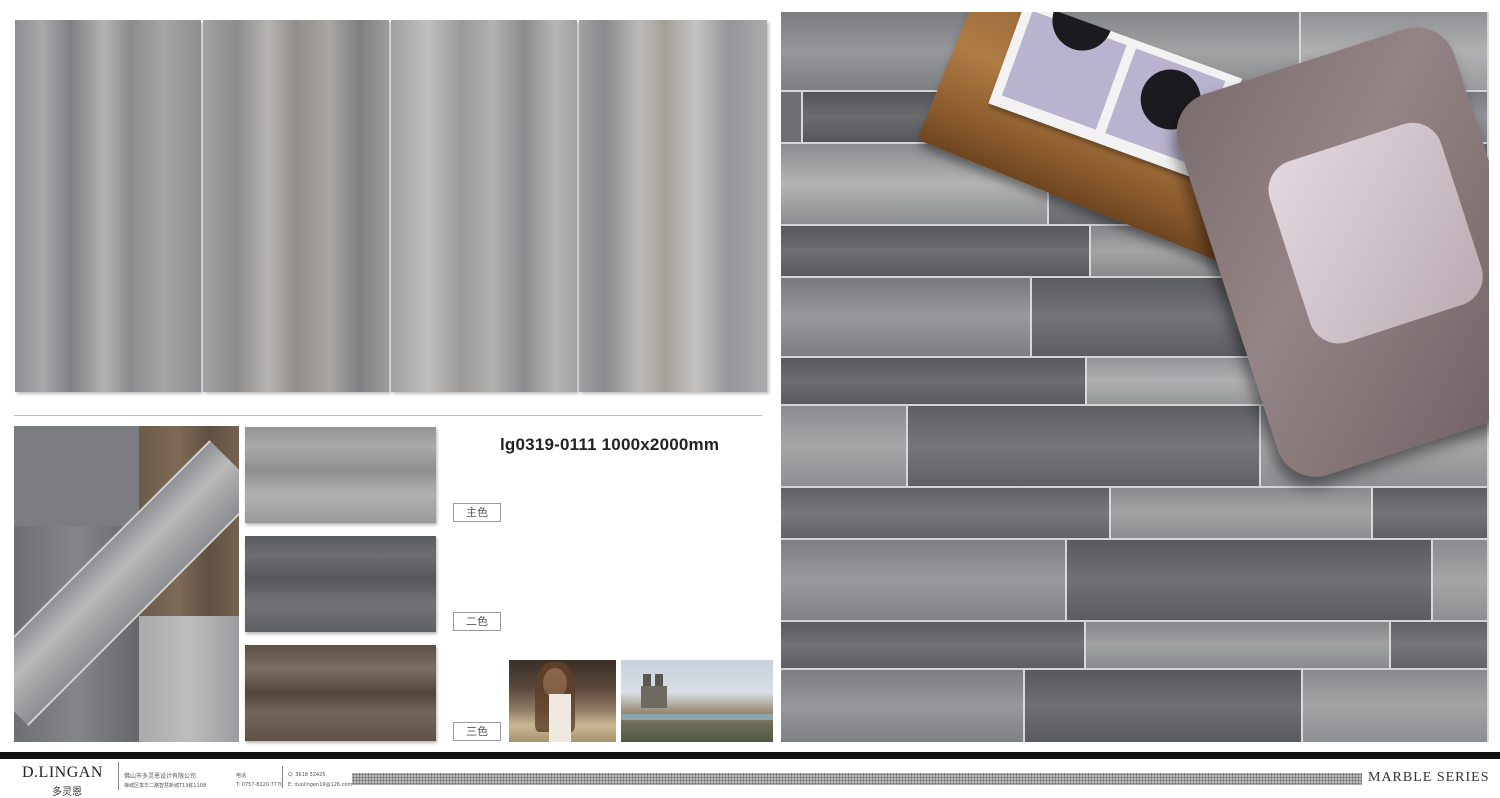 The image size is (1500, 798). Describe the element at coordinates (562, 701) in the screenshot. I see `inspiration-photo-woman` at that location.